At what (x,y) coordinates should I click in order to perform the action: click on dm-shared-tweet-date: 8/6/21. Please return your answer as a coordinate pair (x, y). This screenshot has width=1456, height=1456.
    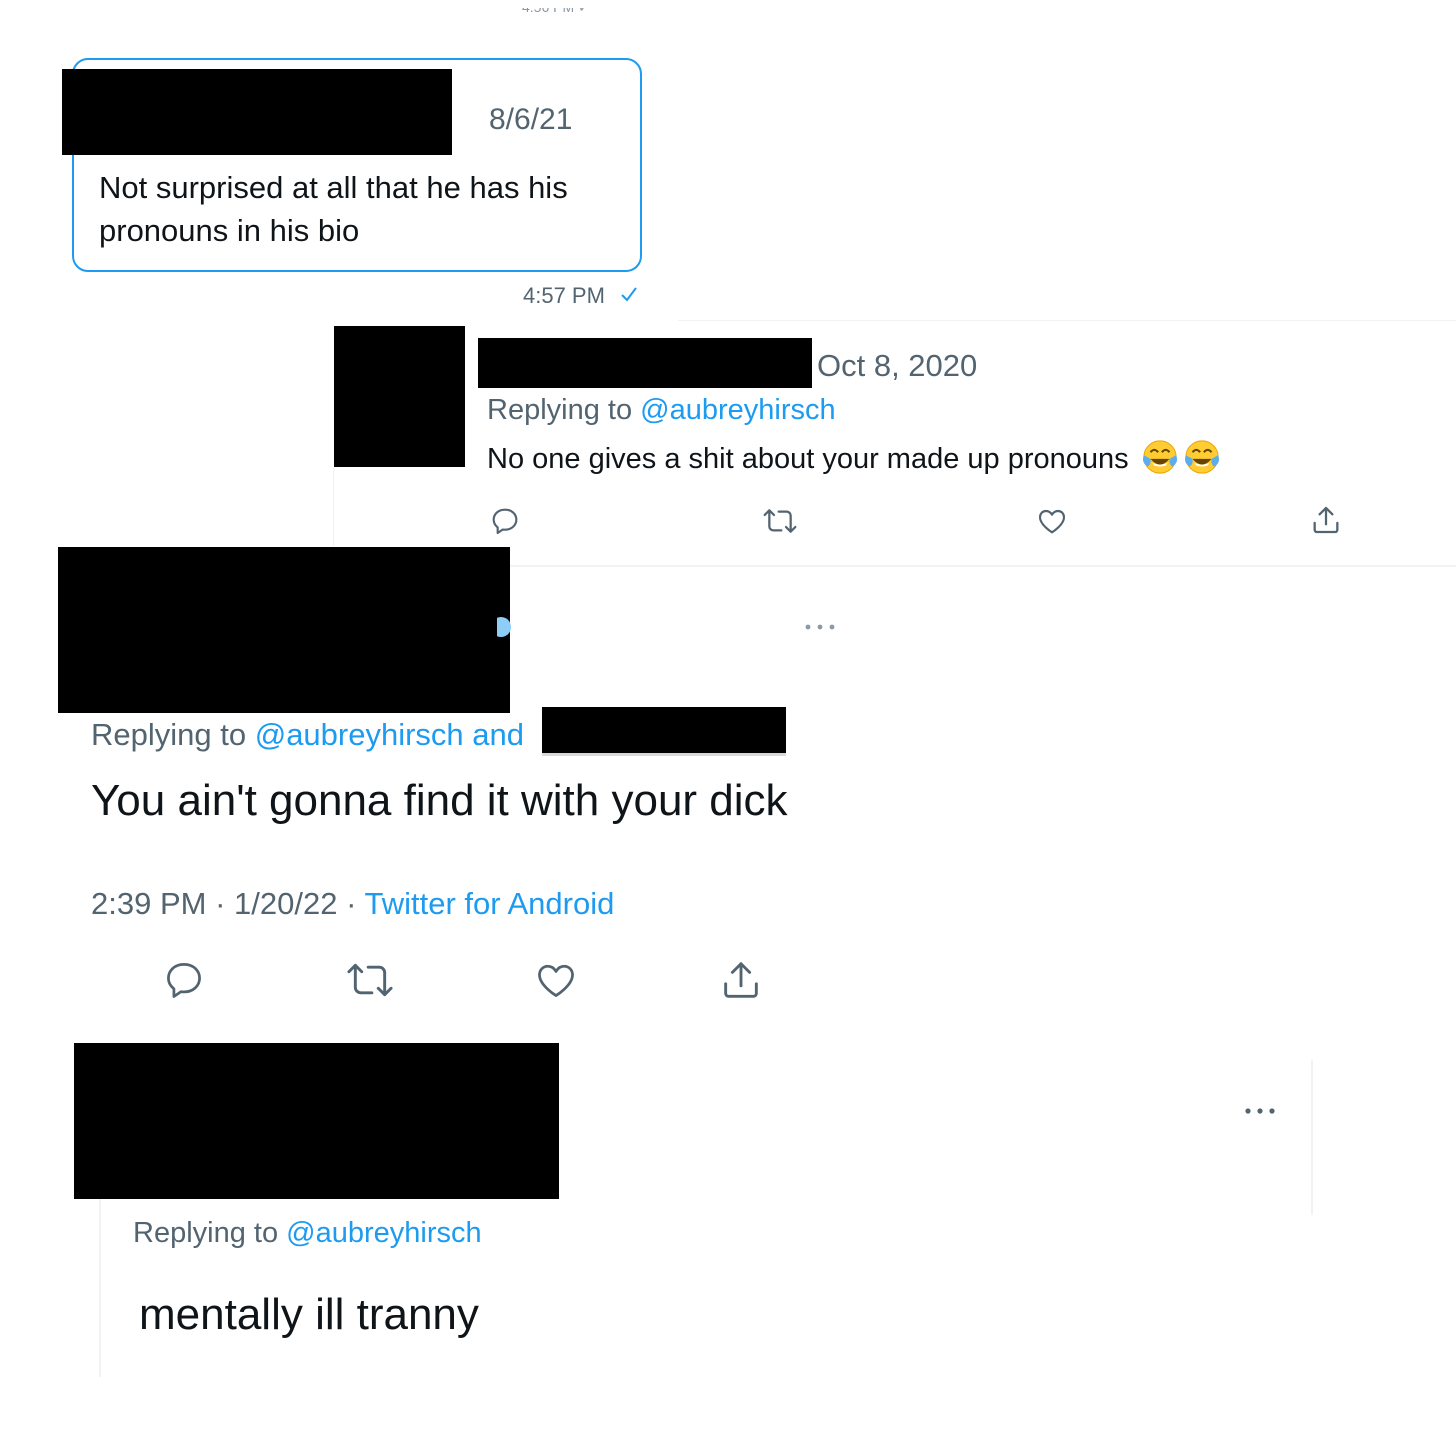
    Looking at the image, I should click on (531, 119).